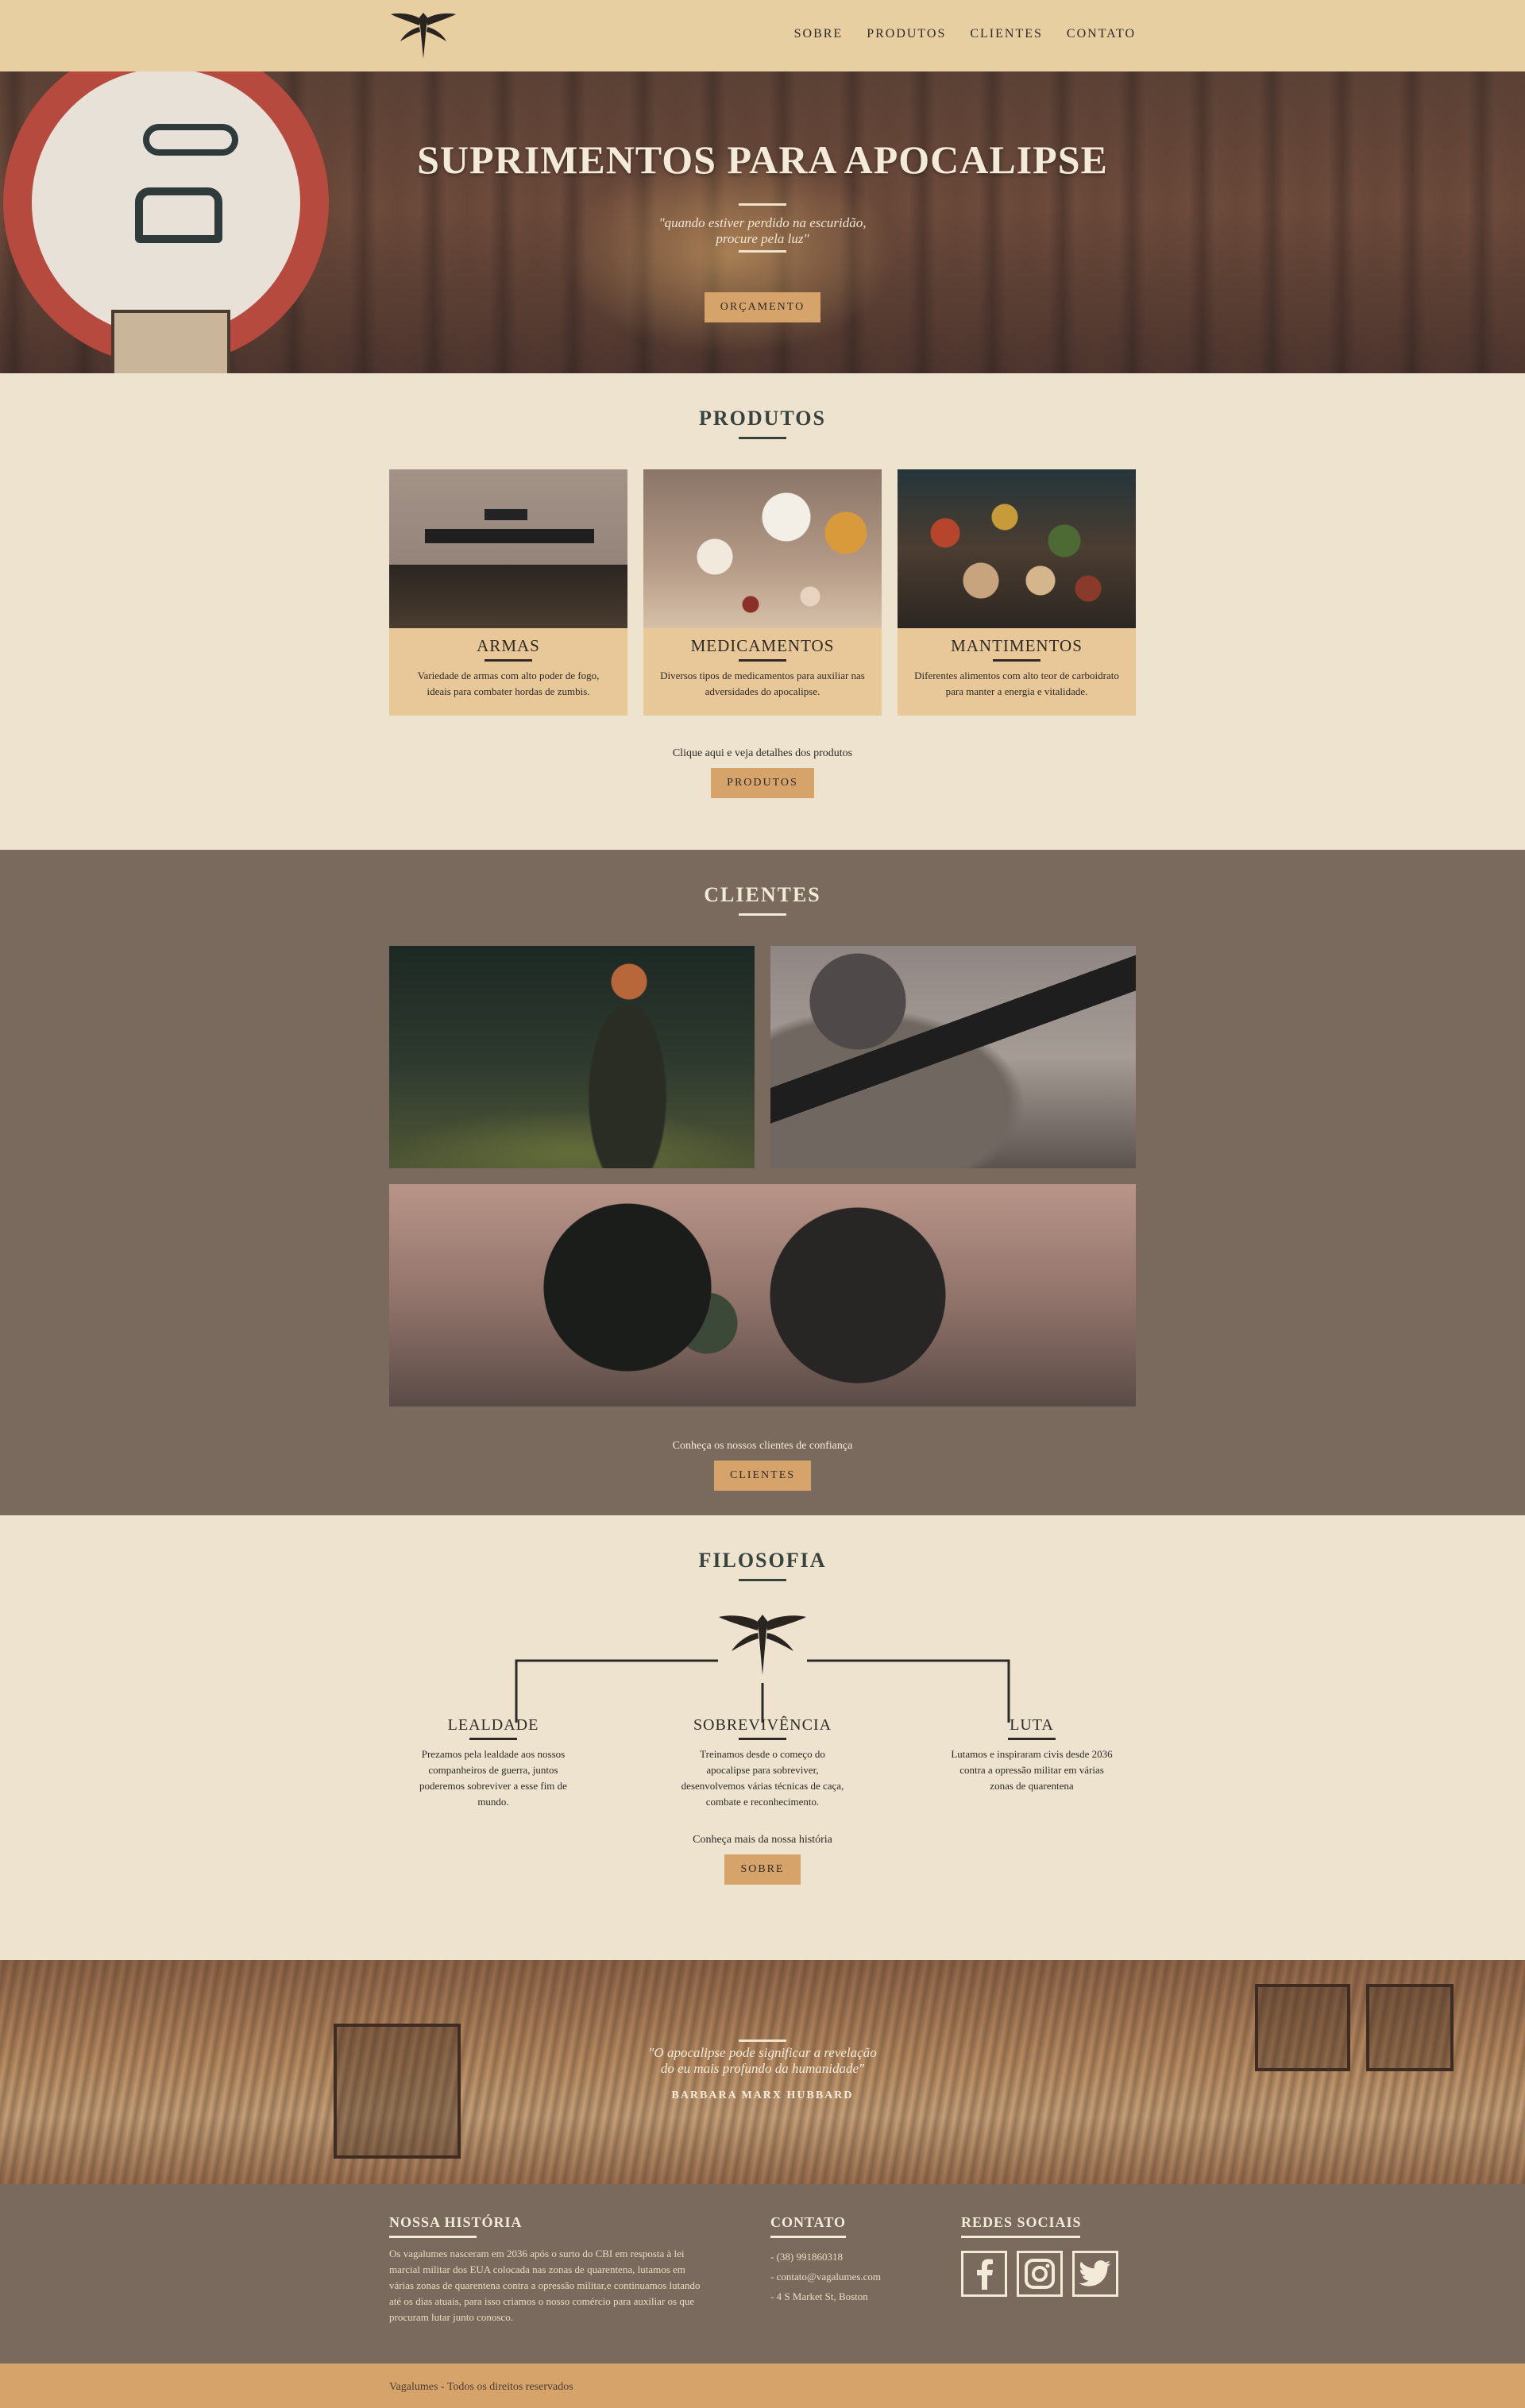 The width and height of the screenshot is (1525, 2408). Describe the element at coordinates (953, 1057) in the screenshot. I see `client-photo-soldier` at that location.